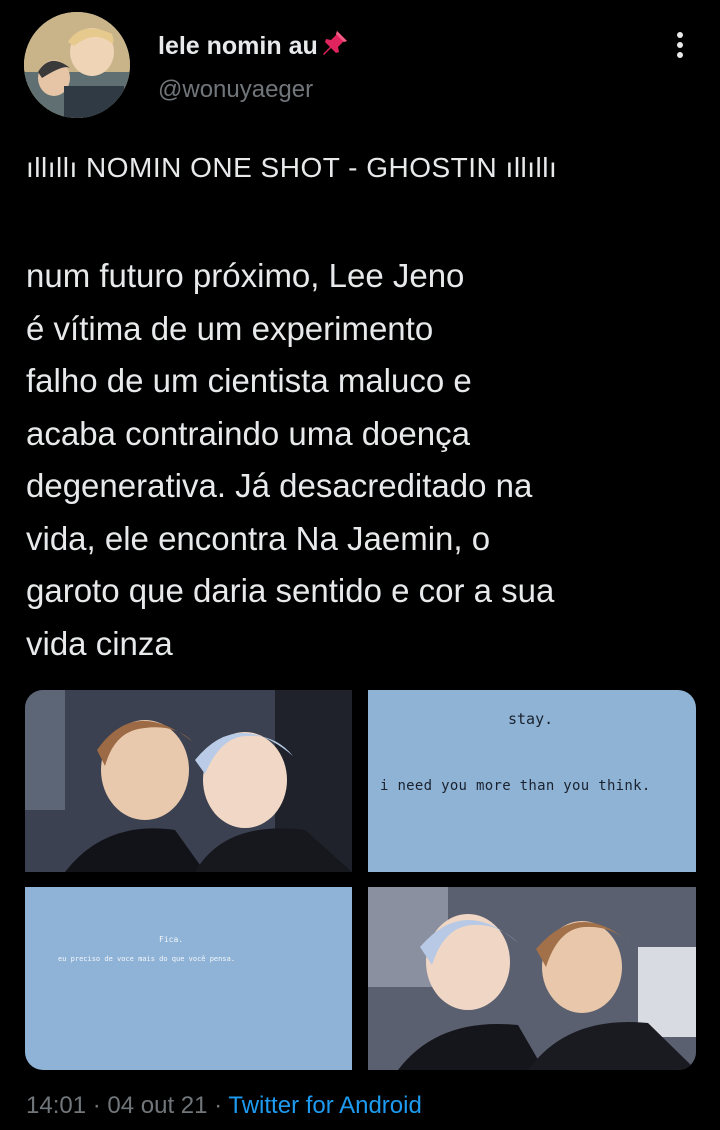  I want to click on tweet-source-link: Twitter for Android, so click(324, 1105).